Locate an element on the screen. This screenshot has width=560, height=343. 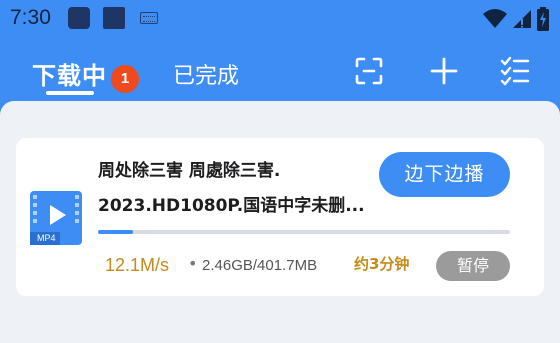
downloading-count-badge: 1 is located at coordinates (125, 79).